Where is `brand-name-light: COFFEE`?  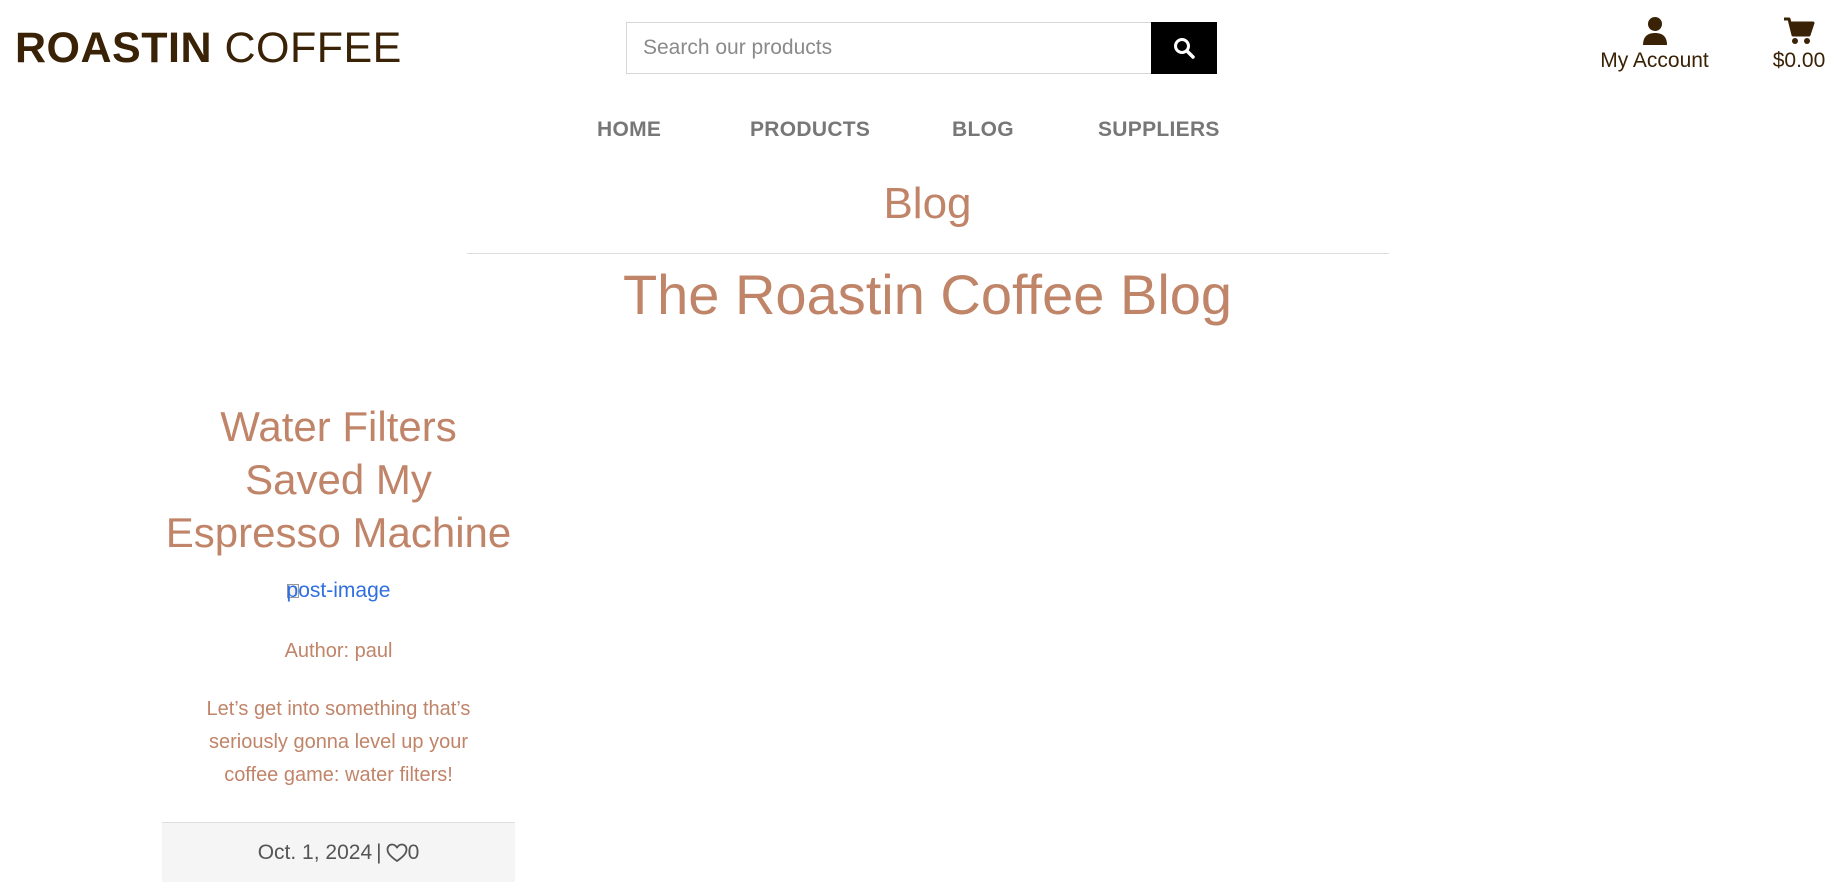
brand-name-light: COFFEE is located at coordinates (313, 48).